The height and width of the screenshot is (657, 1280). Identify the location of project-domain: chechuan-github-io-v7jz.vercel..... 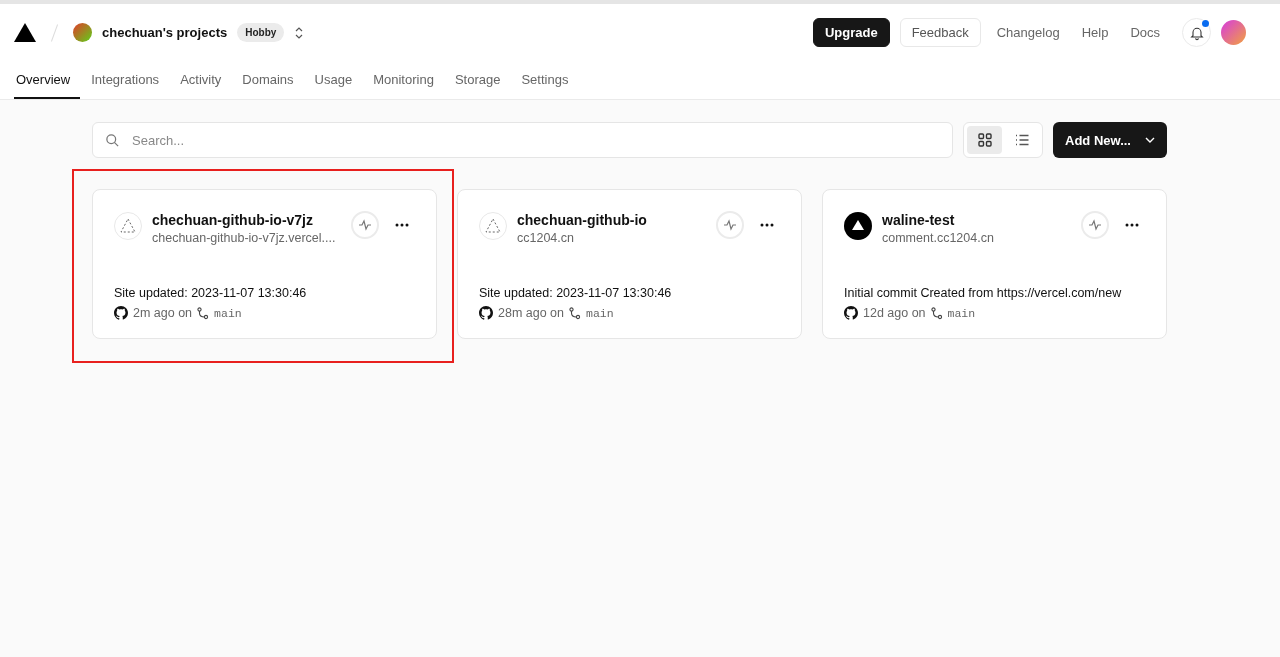
(246, 238).